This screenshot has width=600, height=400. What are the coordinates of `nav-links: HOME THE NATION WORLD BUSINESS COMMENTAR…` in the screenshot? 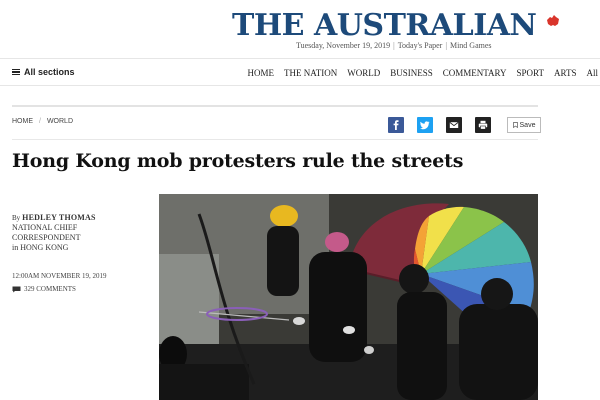 It's located at (422, 73).